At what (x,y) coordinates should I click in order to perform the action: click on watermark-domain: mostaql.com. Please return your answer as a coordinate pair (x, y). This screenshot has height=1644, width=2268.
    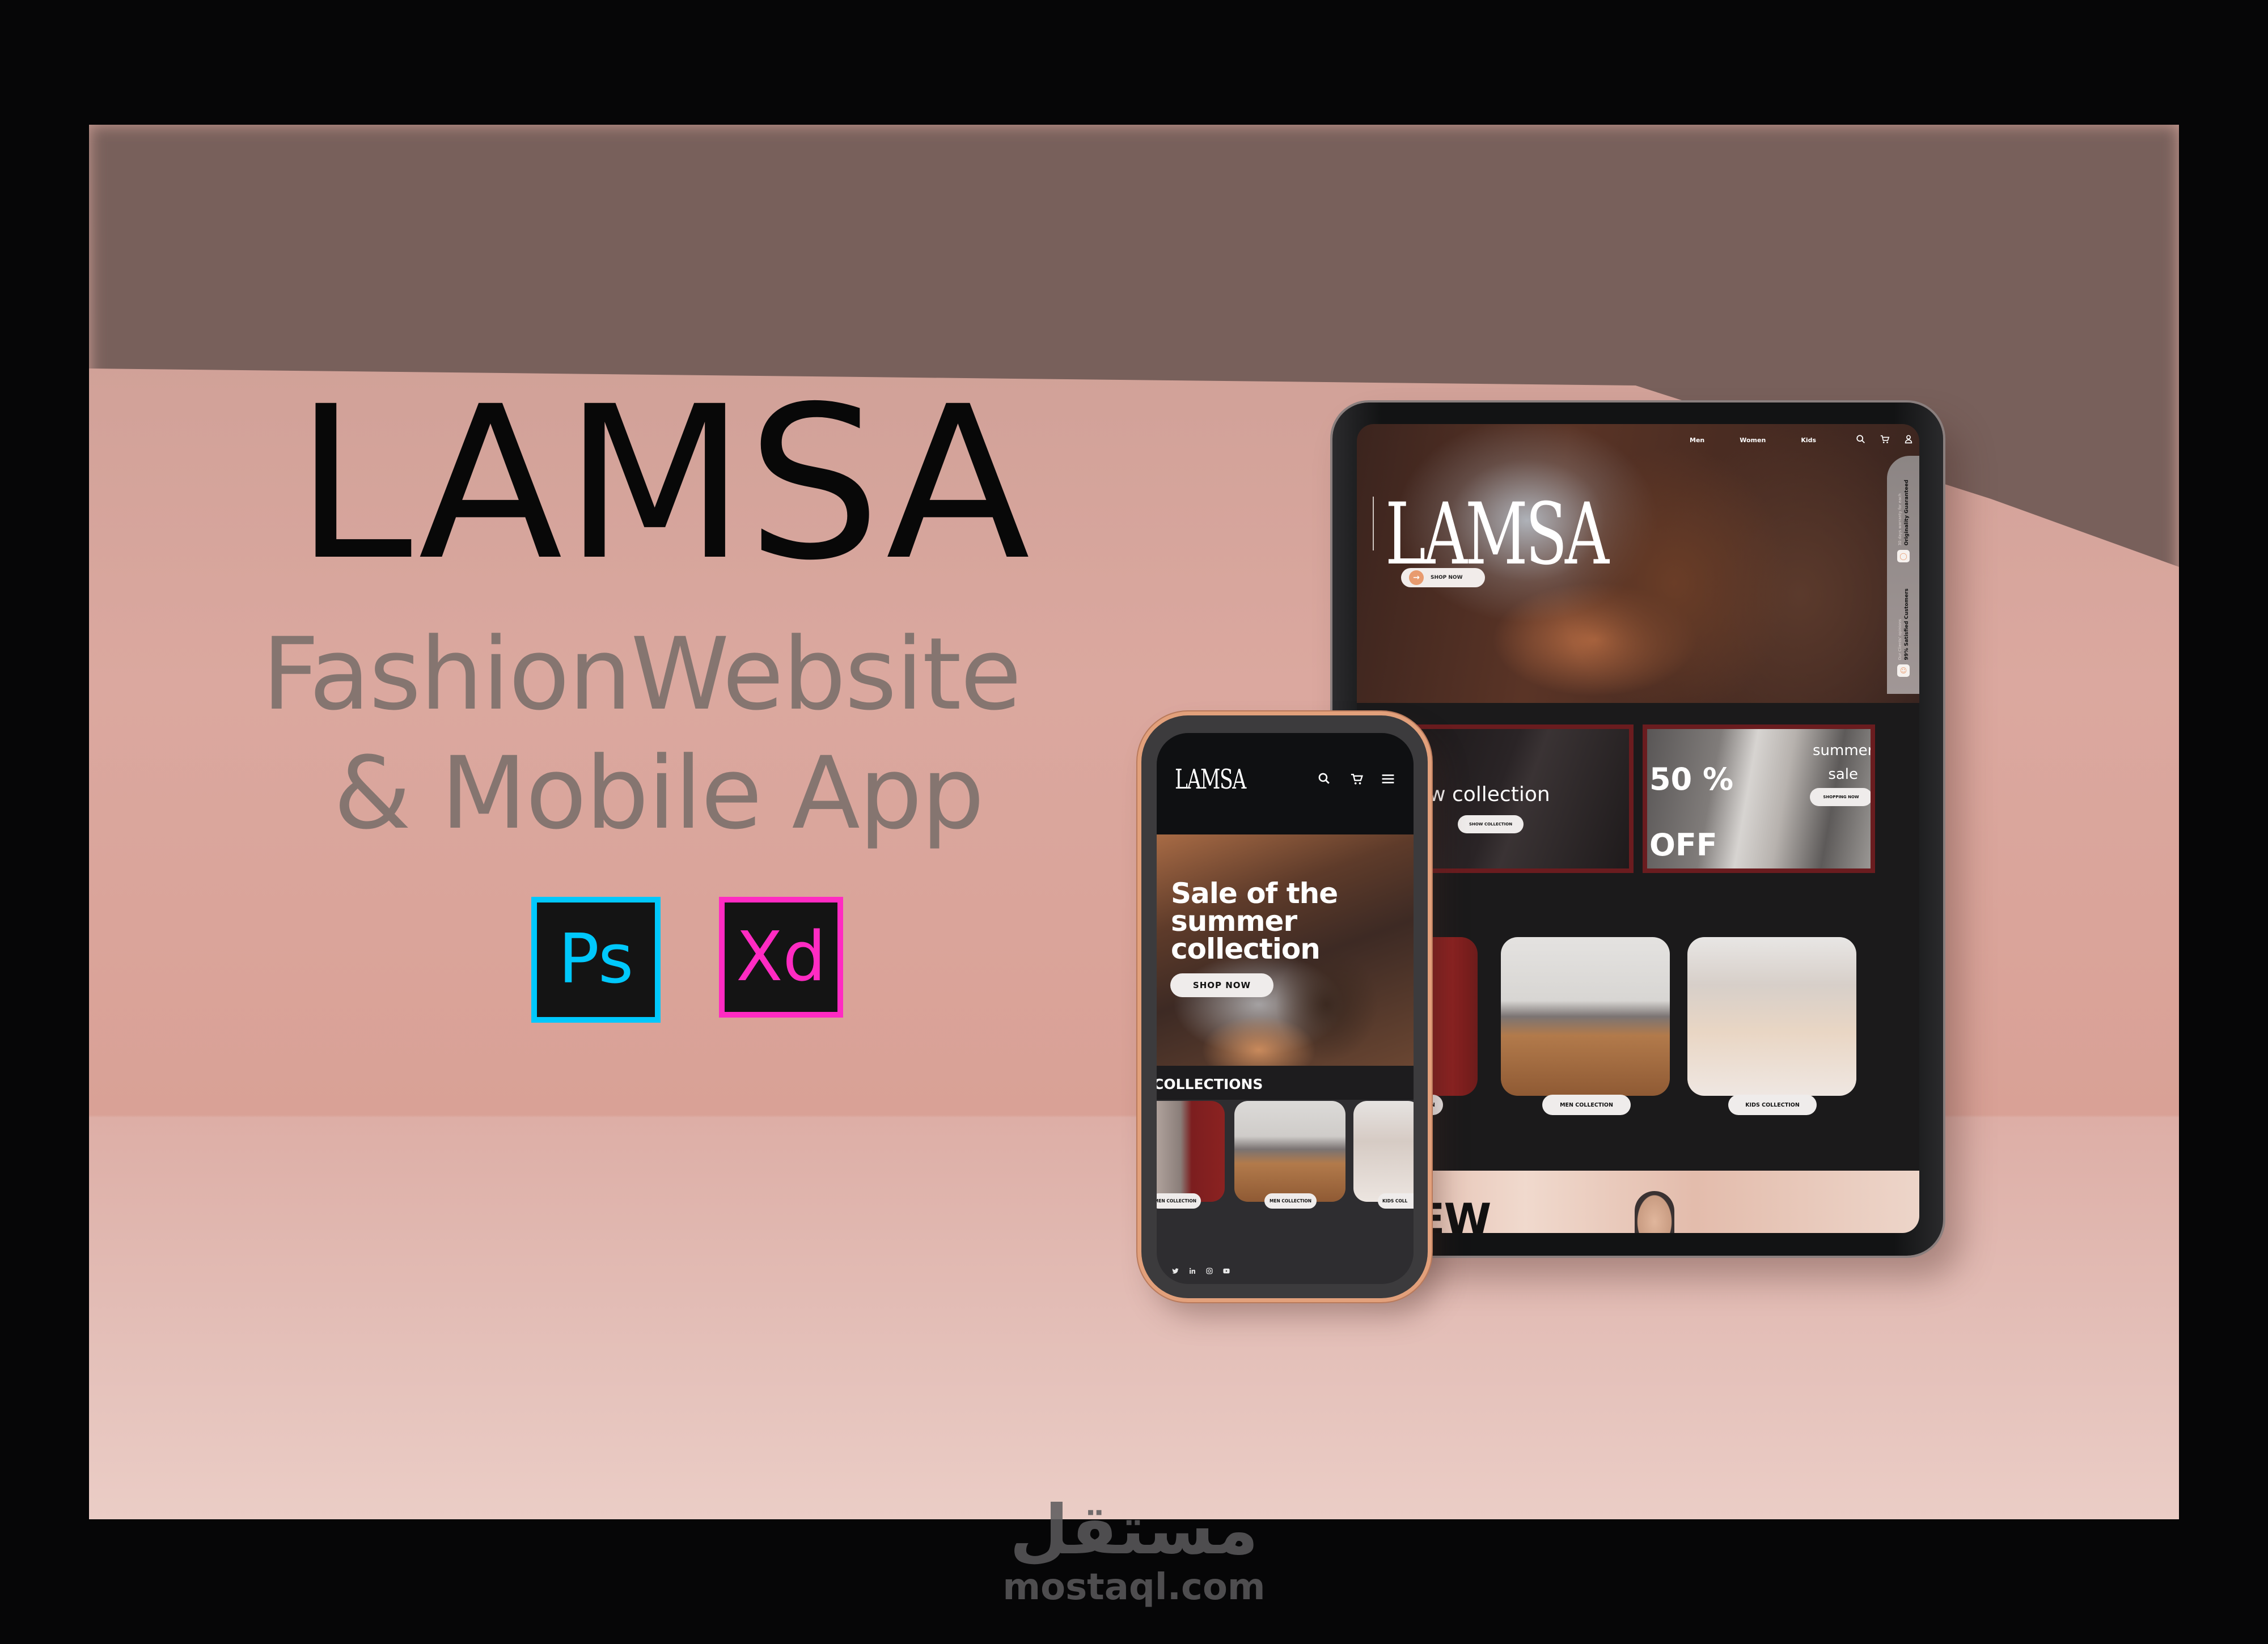
    Looking at the image, I should click on (1134, 1587).